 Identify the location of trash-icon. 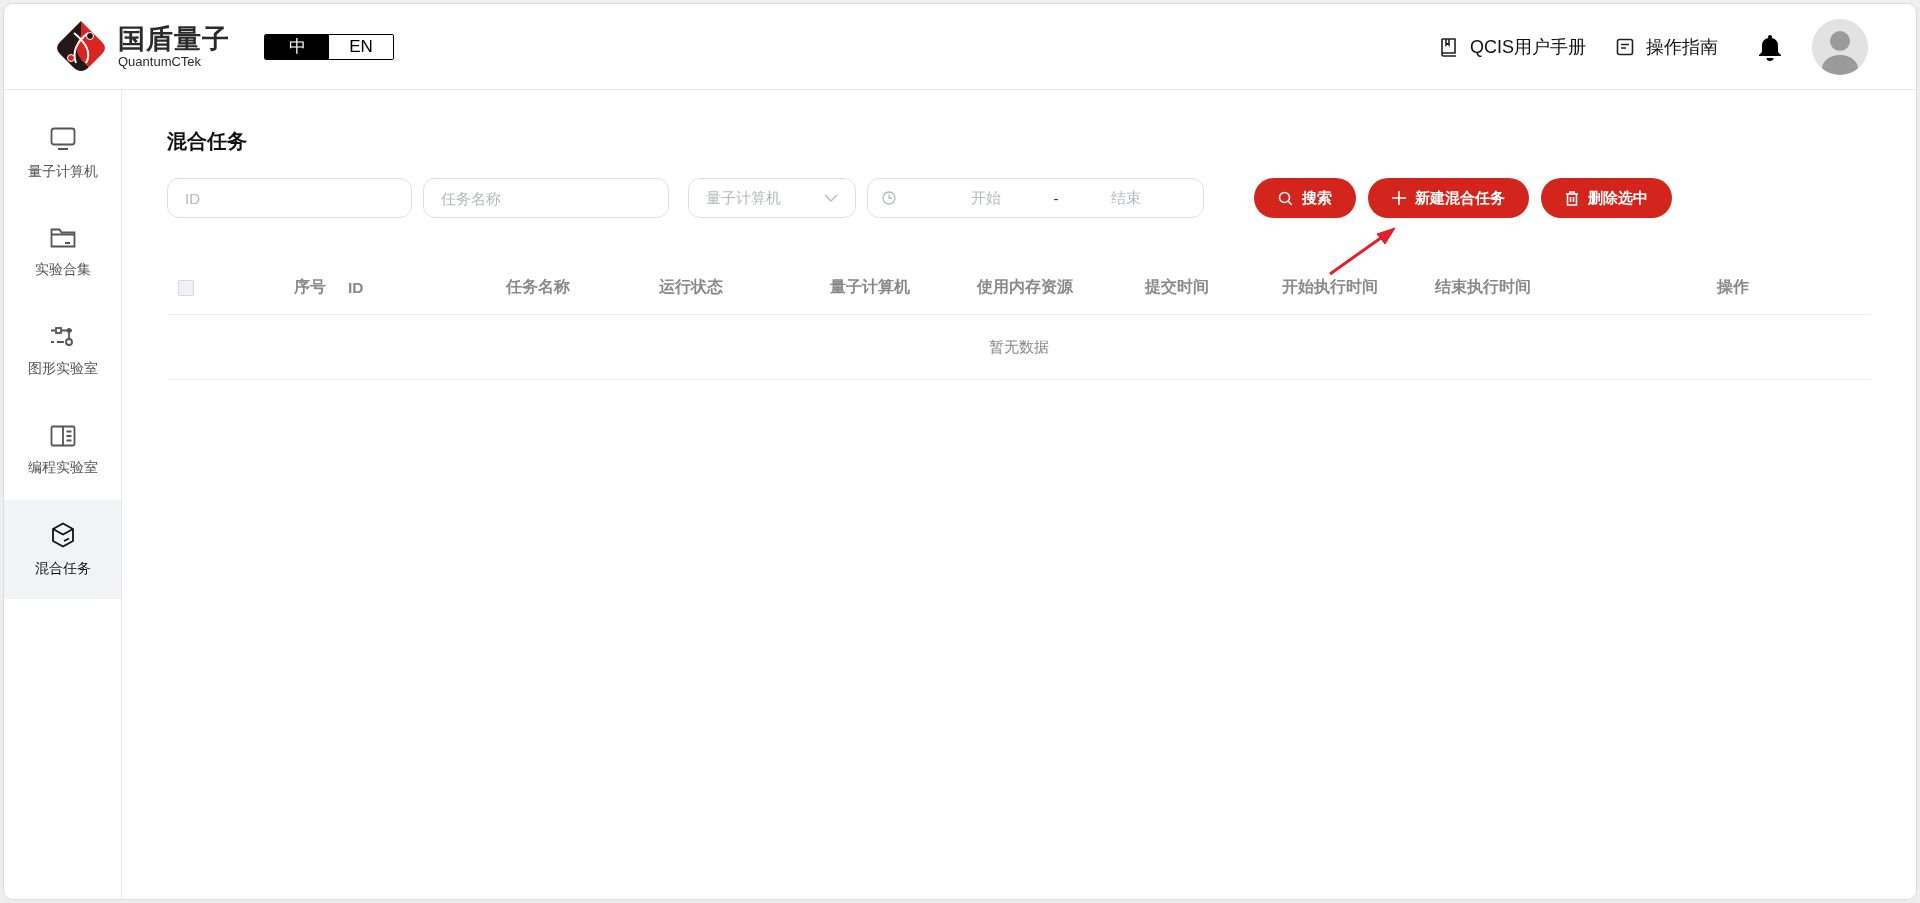
(1572, 198).